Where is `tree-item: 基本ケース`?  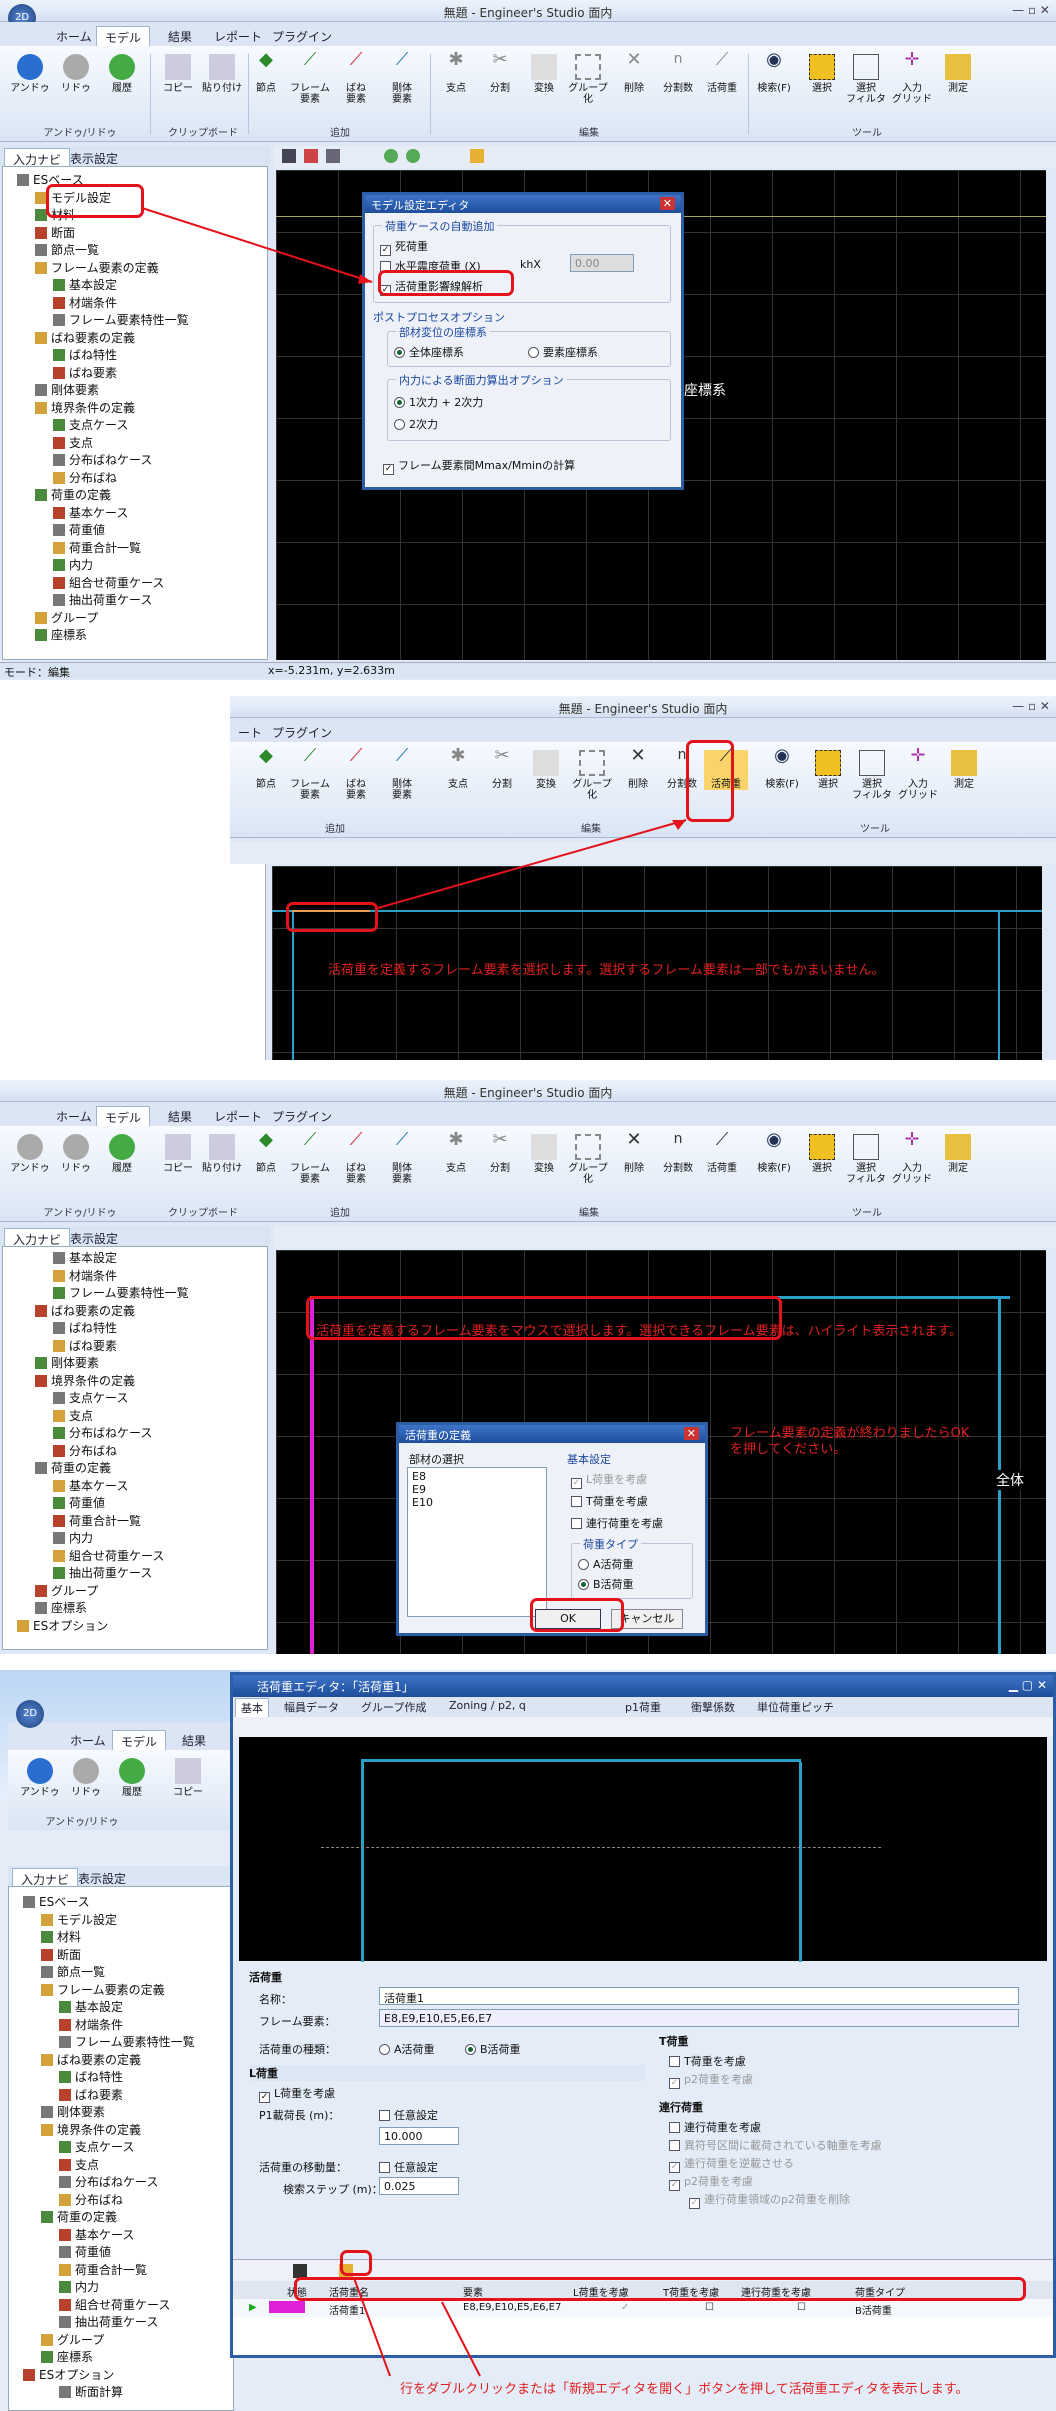
tree-item: 基本ケース is located at coordinates (90, 1485).